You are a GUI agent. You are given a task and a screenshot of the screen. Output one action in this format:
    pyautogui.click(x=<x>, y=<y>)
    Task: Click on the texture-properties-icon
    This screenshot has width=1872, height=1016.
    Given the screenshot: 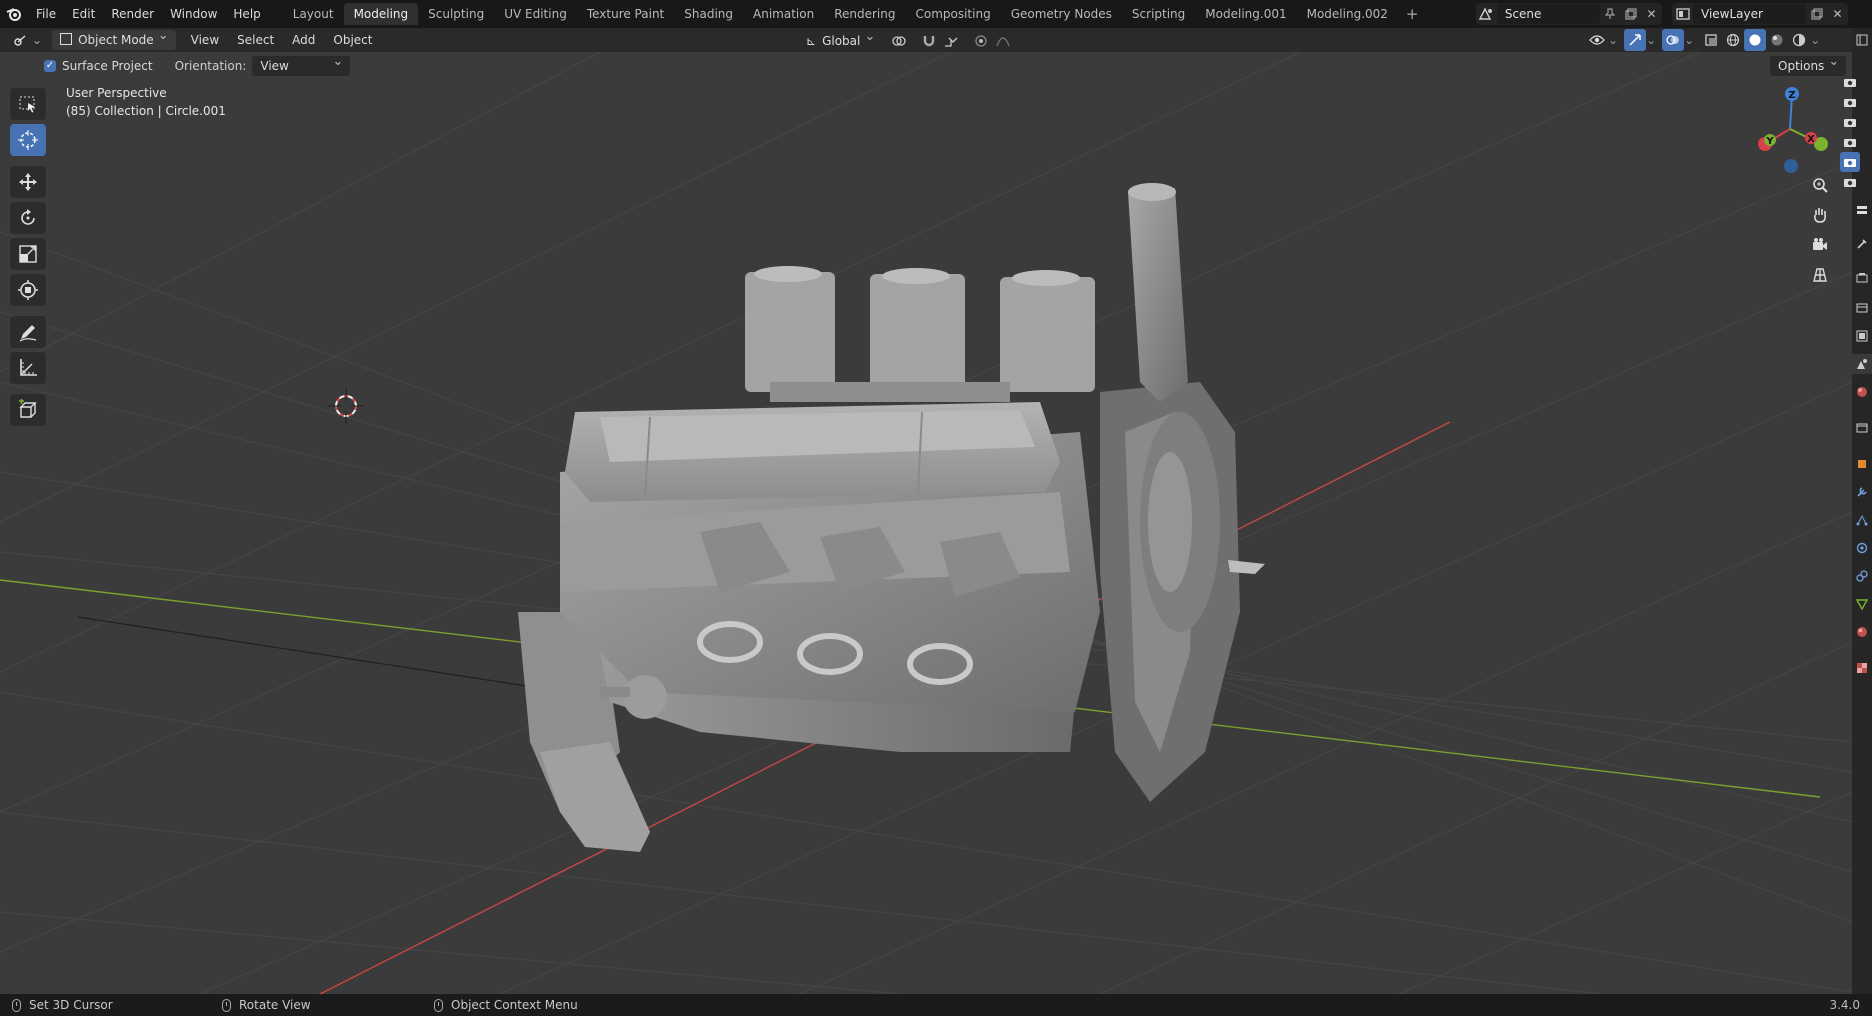 What is the action you would take?
    pyautogui.click(x=1862, y=668)
    